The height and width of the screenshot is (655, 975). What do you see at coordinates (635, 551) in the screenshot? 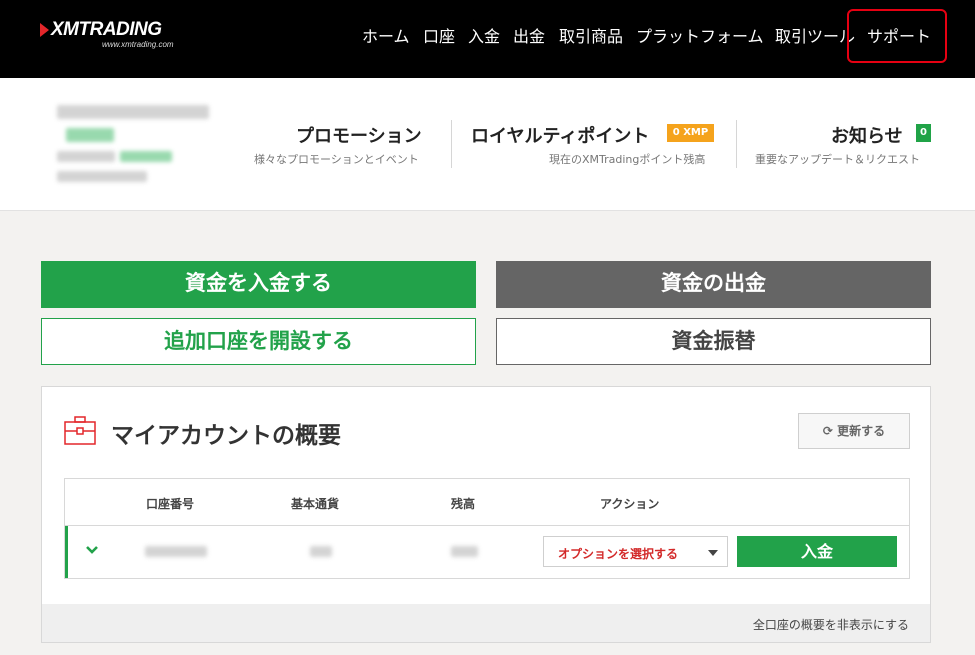
I see `options-select: オプションを選択する` at bounding box center [635, 551].